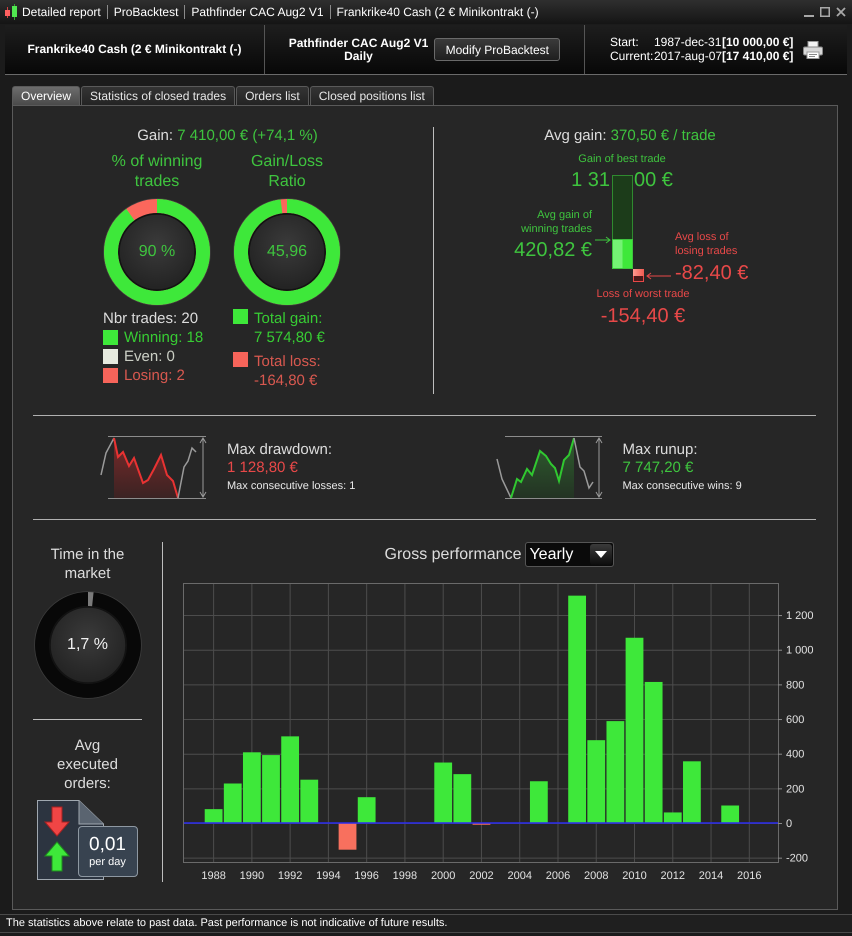 Image resolution: width=852 pixels, height=936 pixels. Describe the element at coordinates (287, 172) in the screenshot. I see `gauge-title: Gain/Loss Ratio` at that location.